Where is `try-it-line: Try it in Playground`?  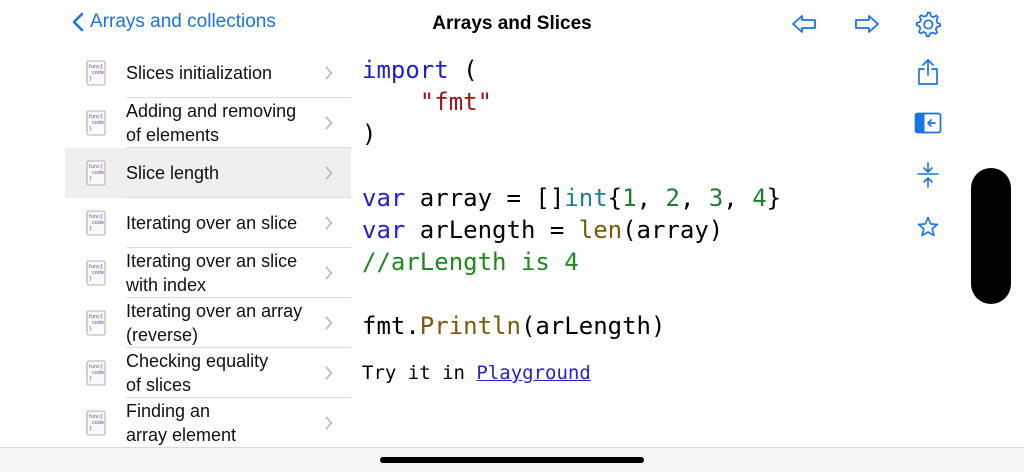
try-it-line: Try it in Playground is located at coordinates (476, 373).